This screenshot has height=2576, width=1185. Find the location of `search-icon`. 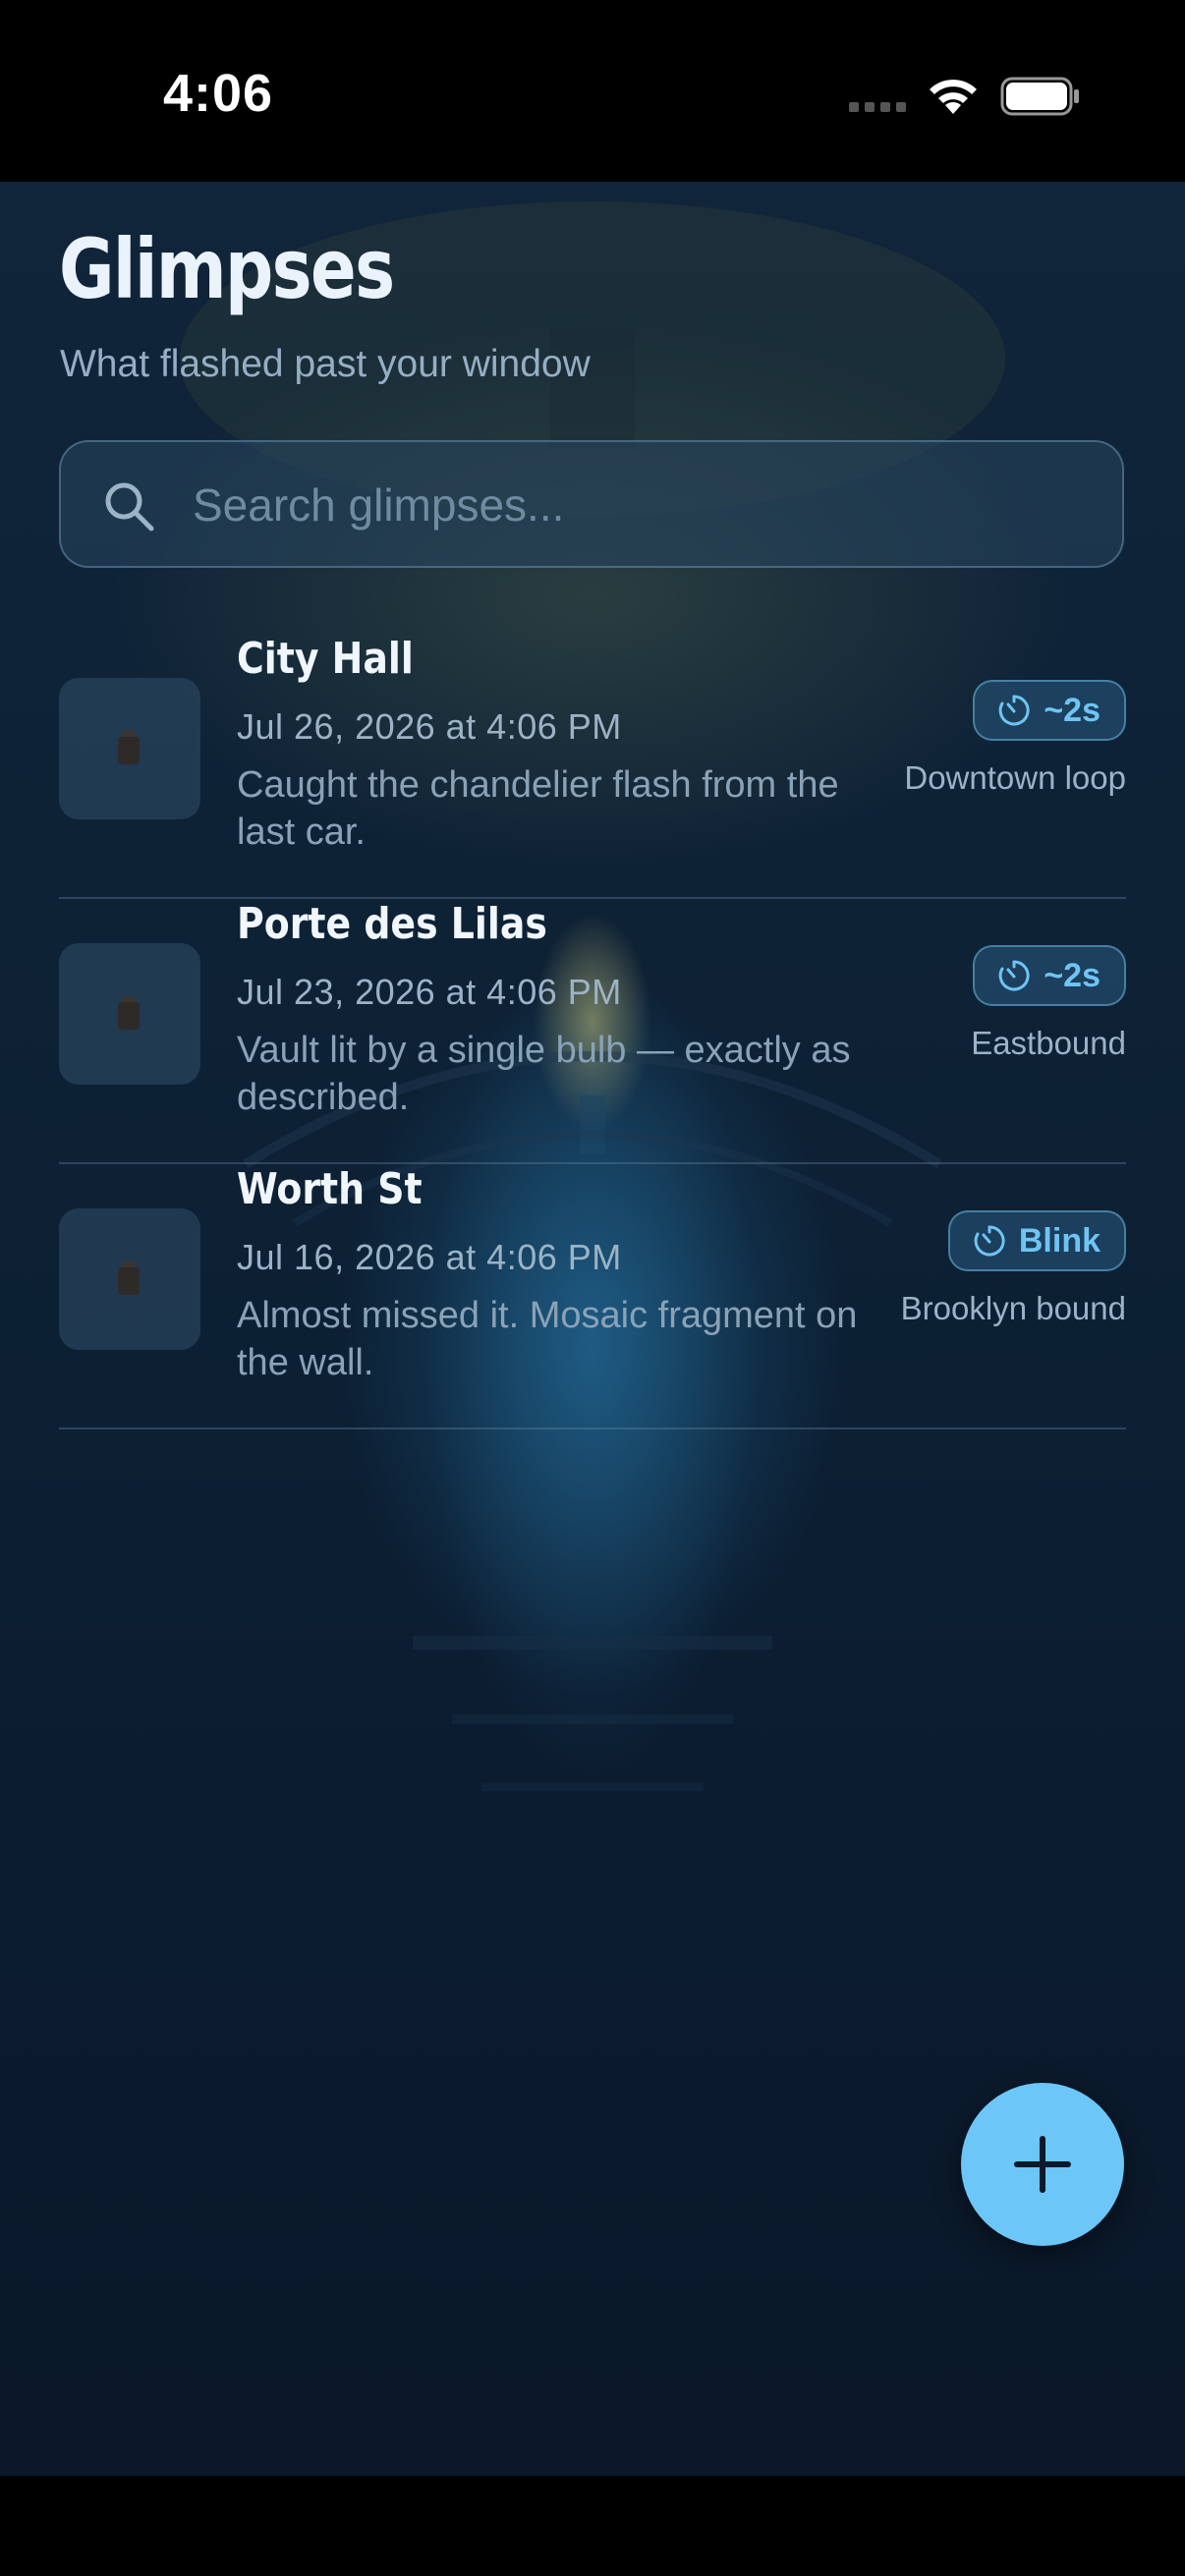

search-icon is located at coordinates (130, 507).